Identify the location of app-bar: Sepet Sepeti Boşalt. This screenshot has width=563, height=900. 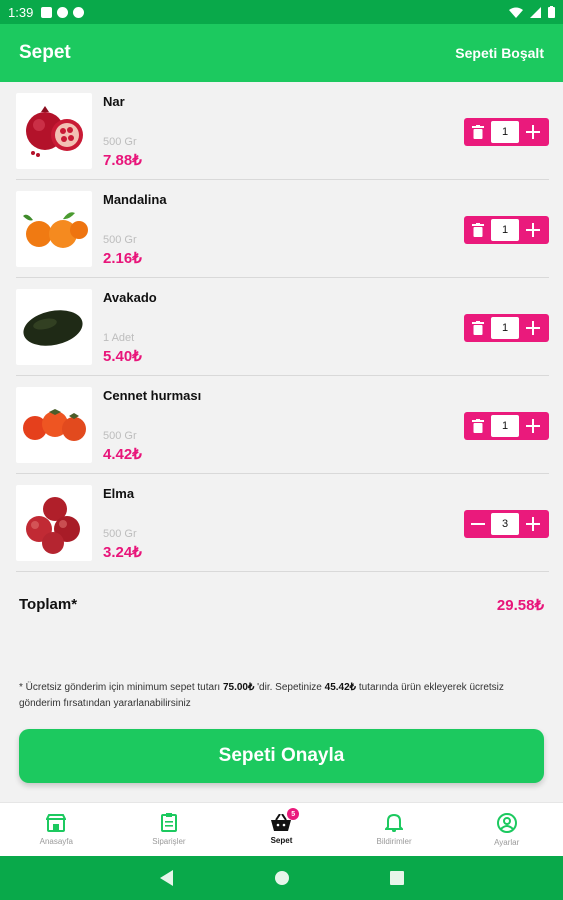
(281, 53).